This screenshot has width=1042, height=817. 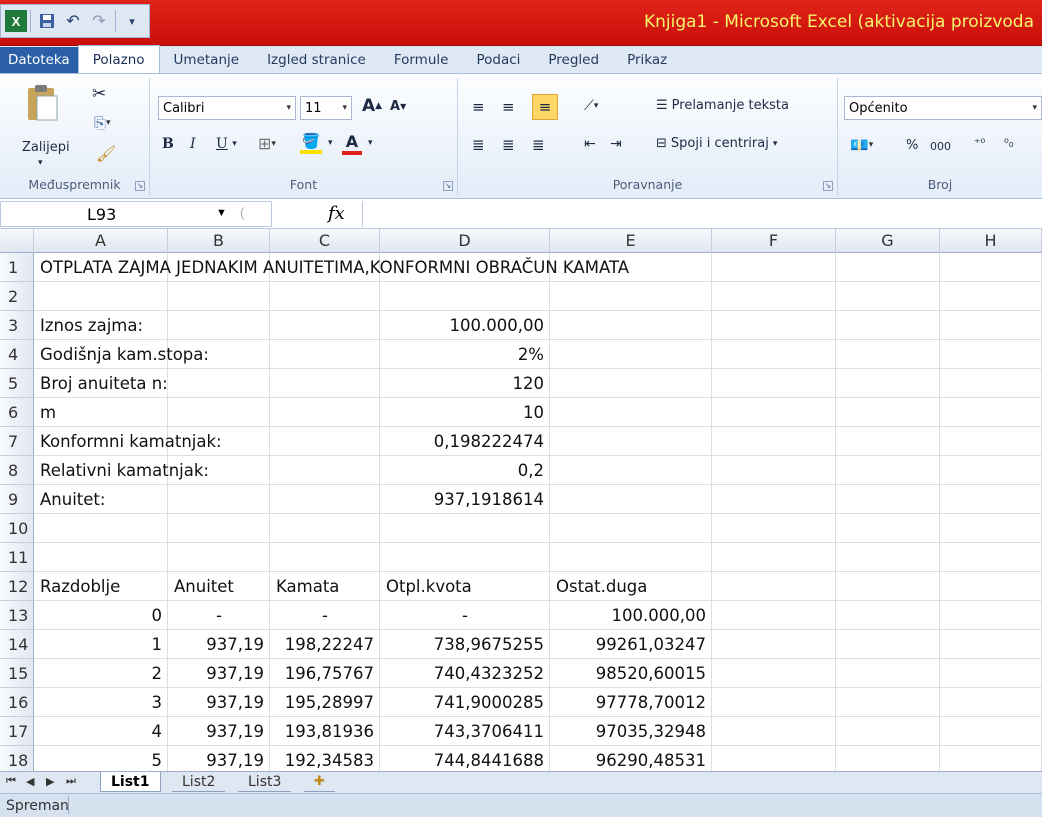 I want to click on table-header-cell: Kamata, so click(x=325, y=586).